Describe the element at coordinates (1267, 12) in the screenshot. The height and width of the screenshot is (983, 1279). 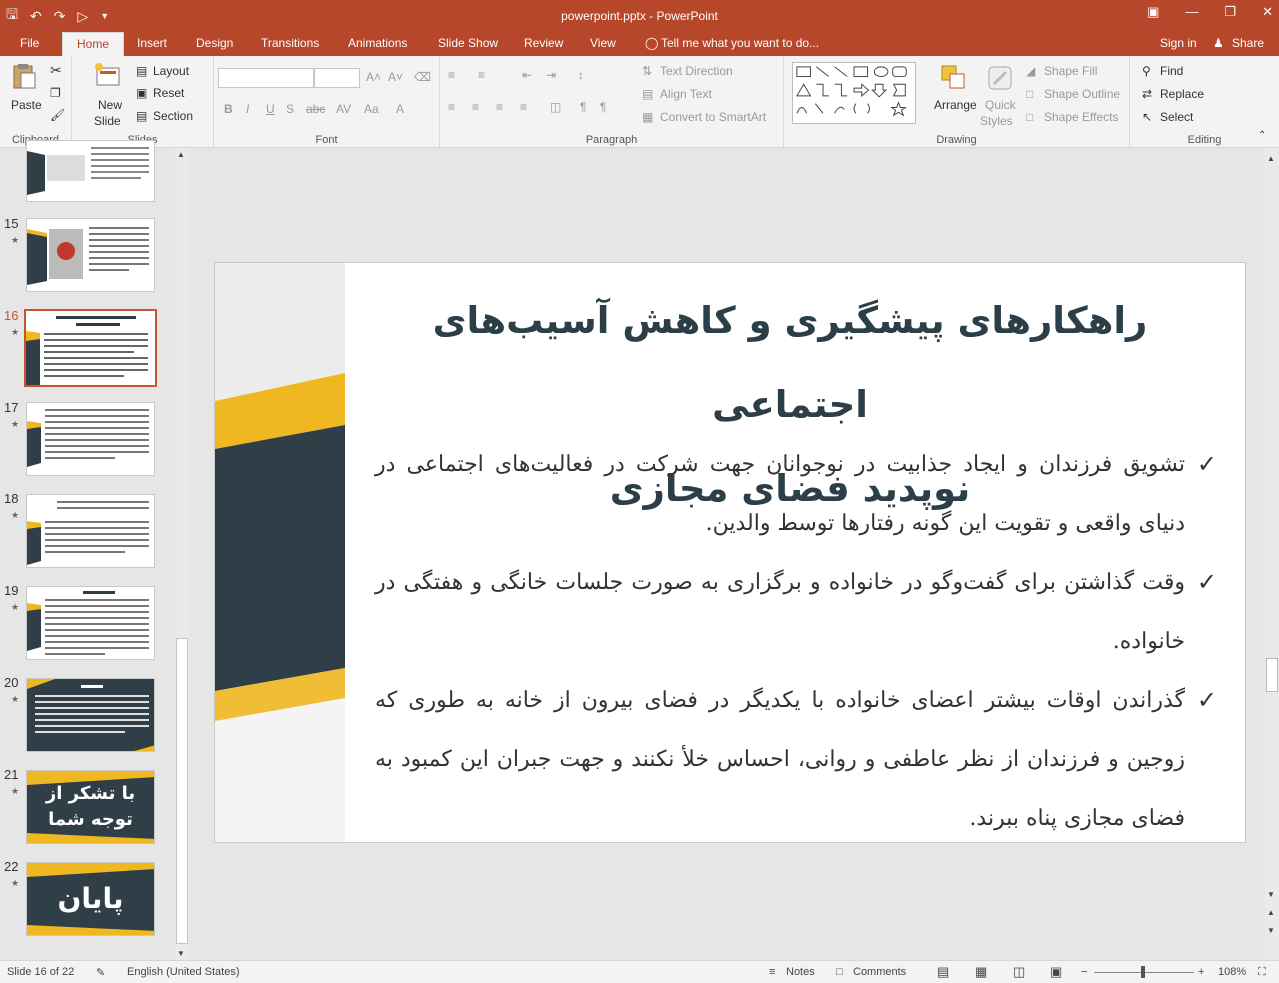
I see `close-icon: ✕` at that location.